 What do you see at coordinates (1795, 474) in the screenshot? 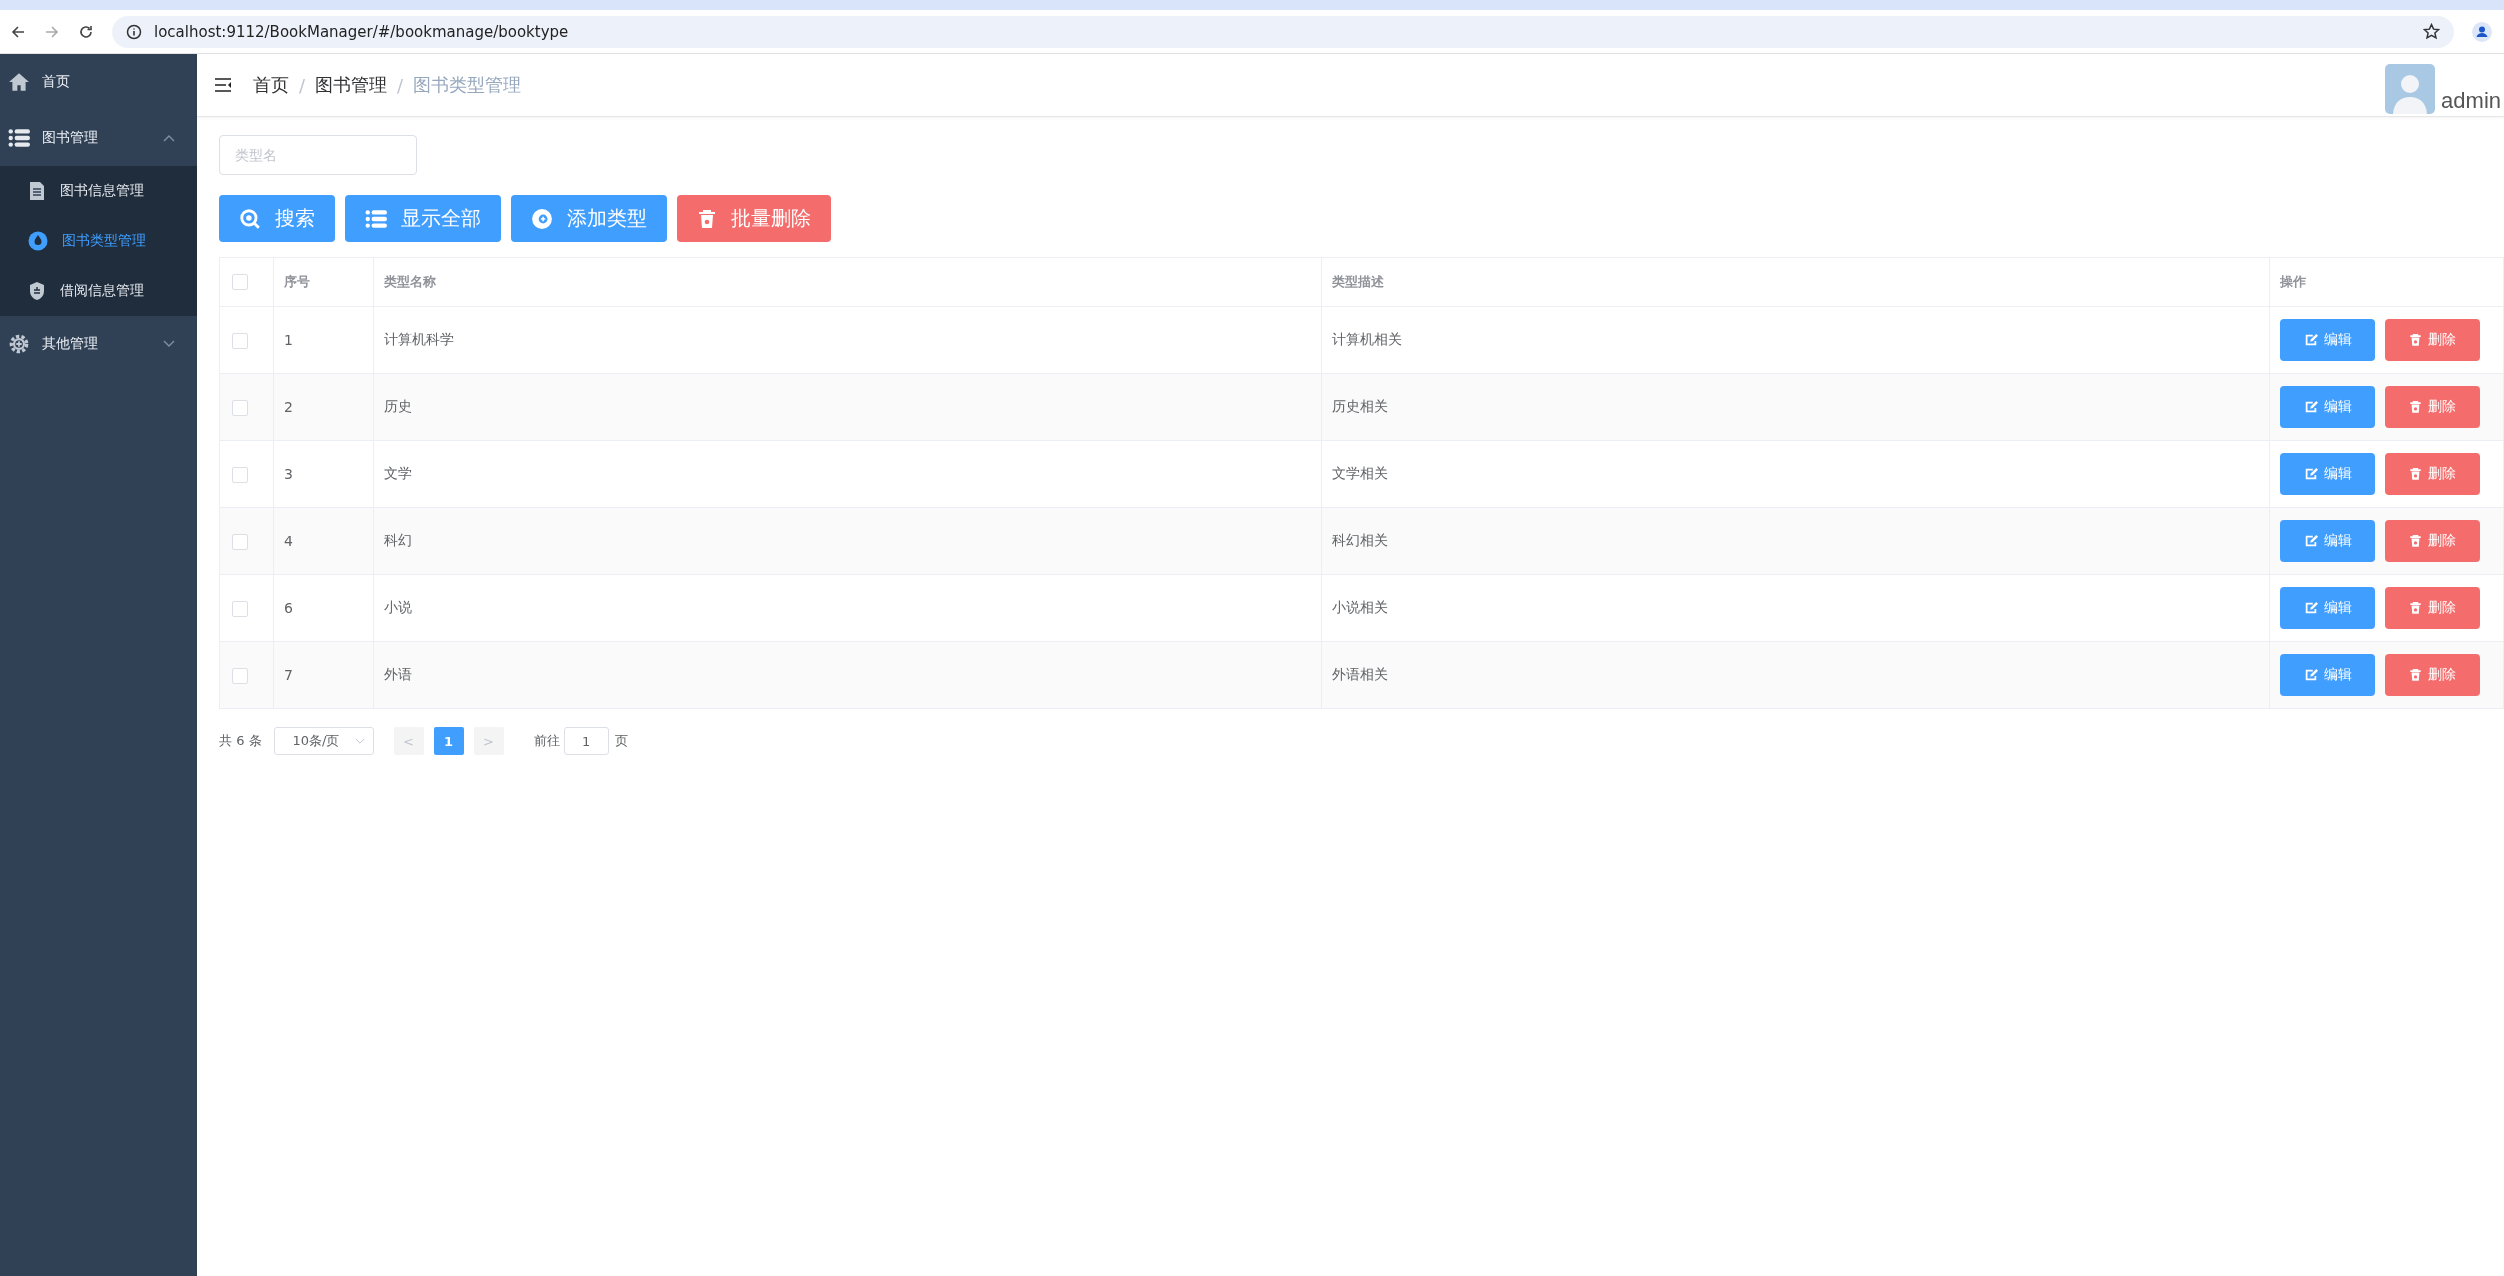
I see `table-cell: 文学相关` at bounding box center [1795, 474].